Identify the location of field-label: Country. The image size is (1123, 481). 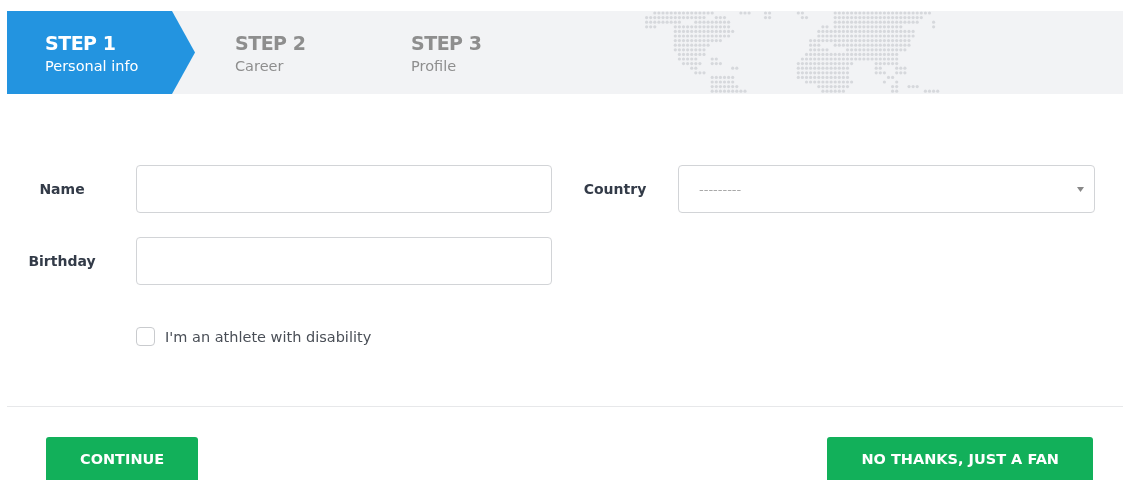
(615, 189).